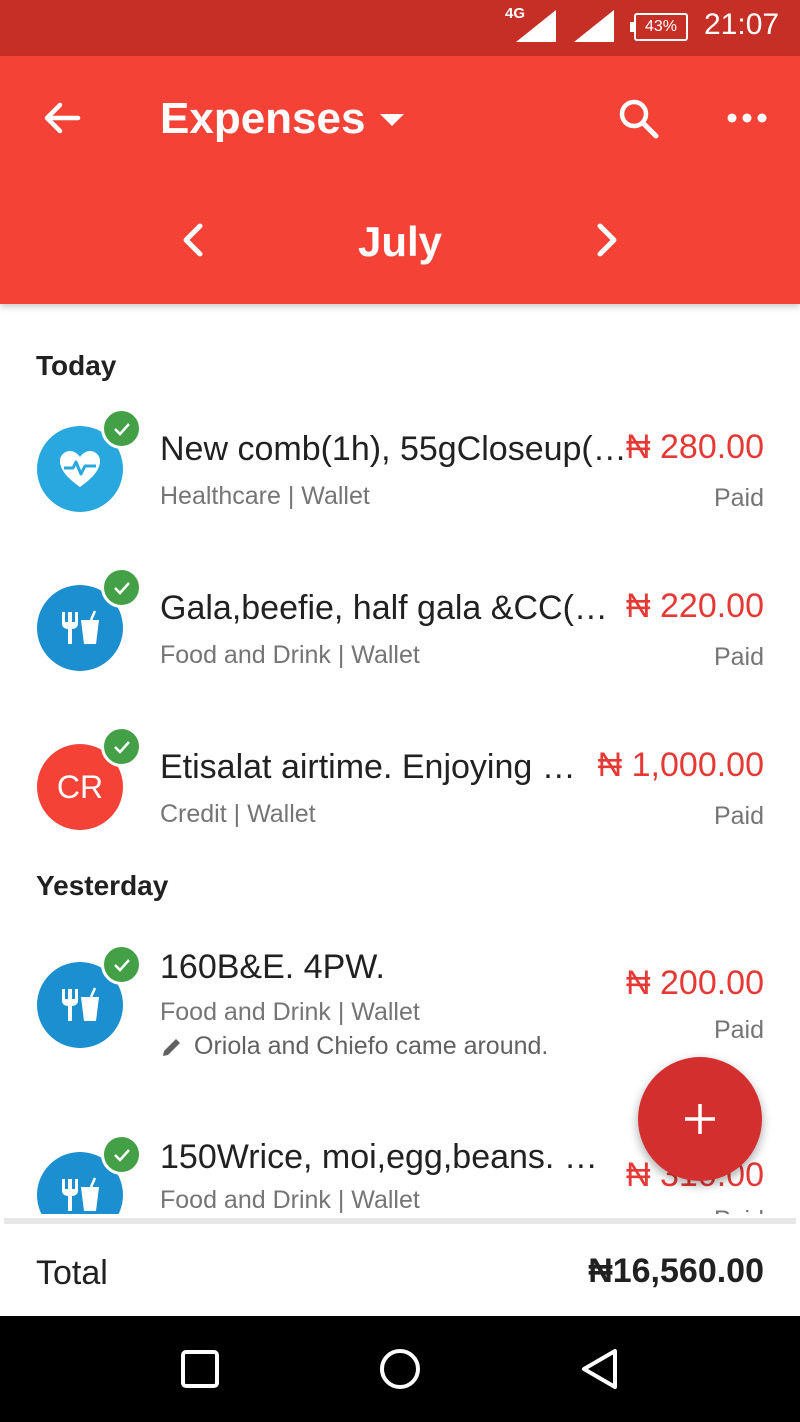  I want to click on clock: 21:07, so click(742, 24).